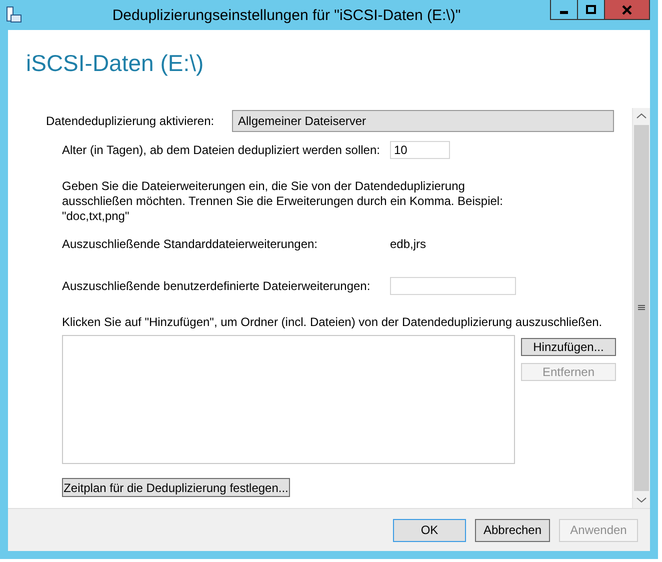 The width and height of the screenshot is (662, 562). I want to click on field-label: Alter (in Tagen), ab dem Dateien dedupliziert werden sollen:, so click(221, 150).